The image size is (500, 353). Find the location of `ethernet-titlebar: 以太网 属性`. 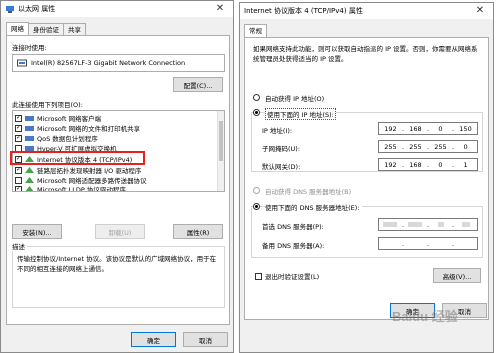

ethernet-titlebar: 以太网 属性 is located at coordinates (117, 9).